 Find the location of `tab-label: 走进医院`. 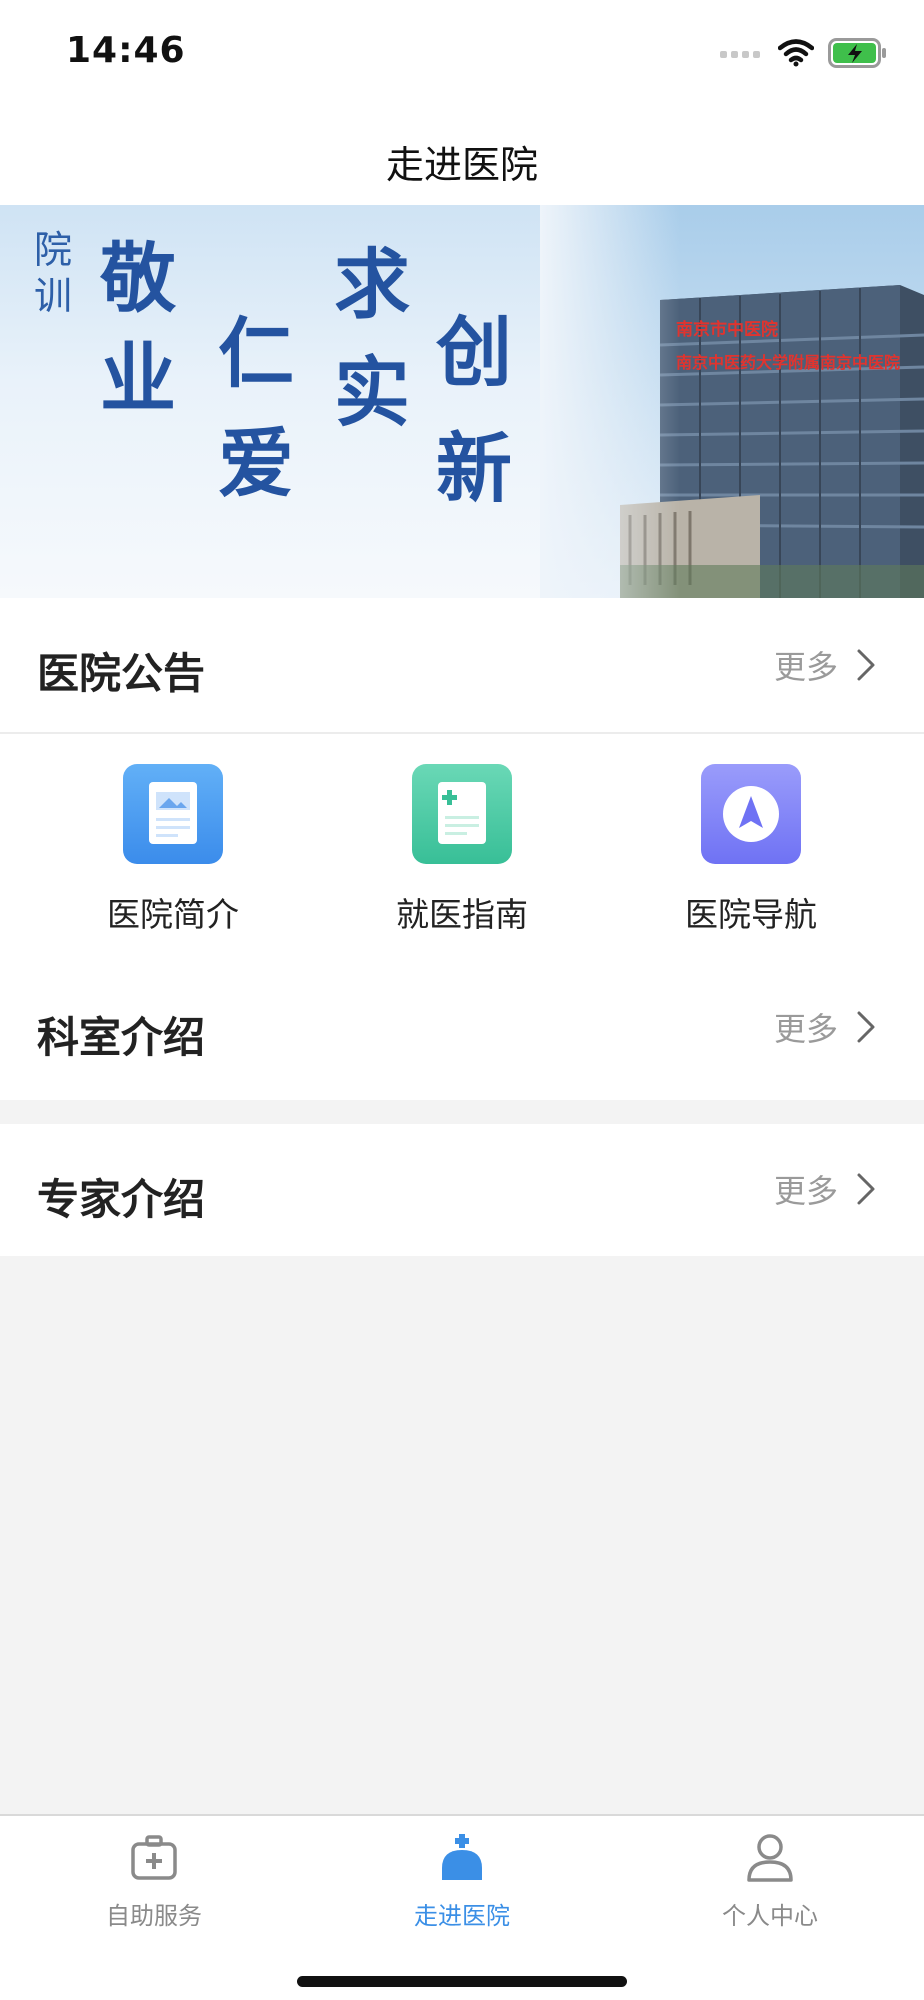

tab-label: 走进医院 is located at coordinates (462, 1916).